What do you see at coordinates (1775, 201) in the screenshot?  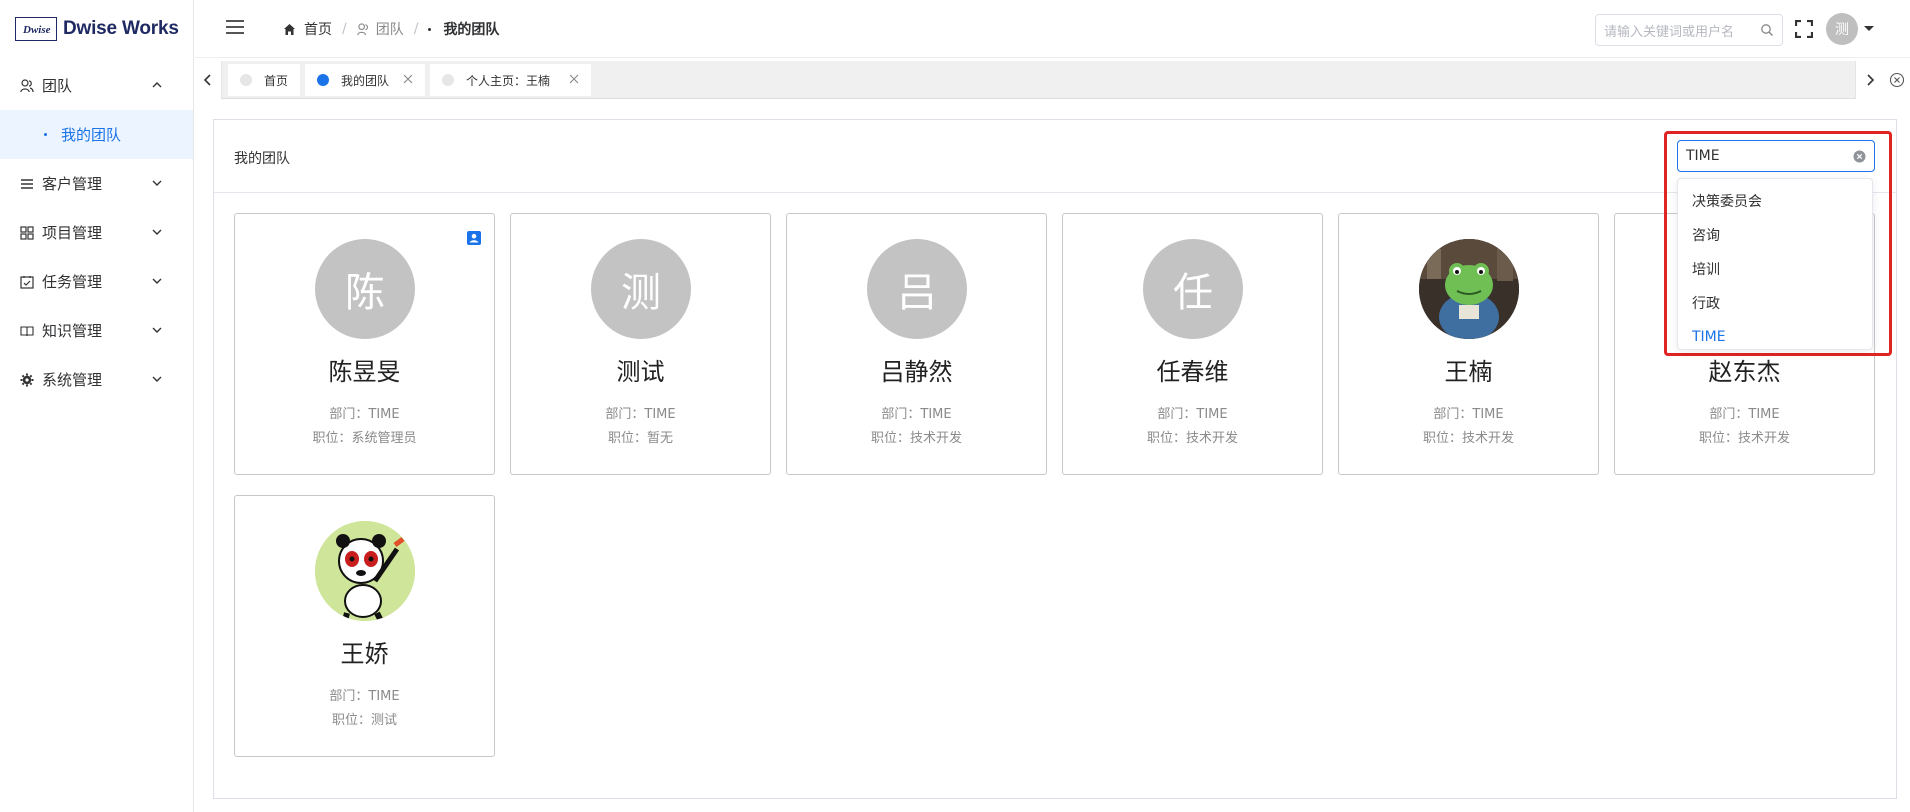 I see `dropdown-option: 决策委员会` at bounding box center [1775, 201].